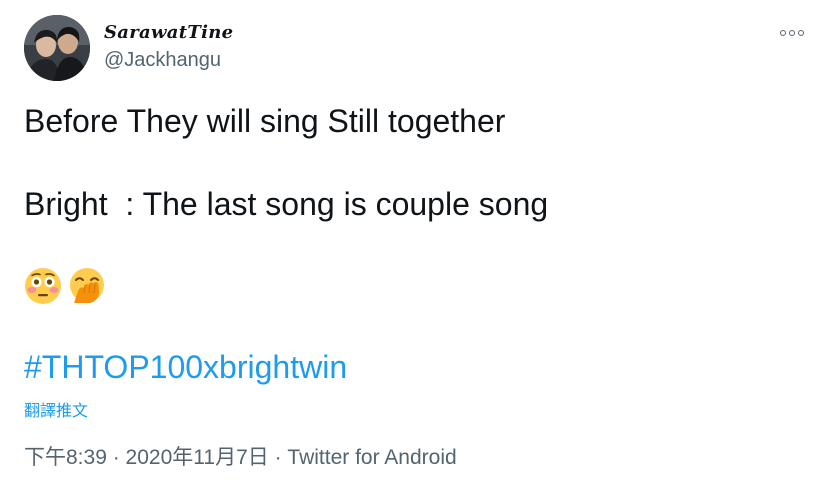  Describe the element at coordinates (197, 457) in the screenshot. I see `tweet-date: 2020年11月7日` at that location.